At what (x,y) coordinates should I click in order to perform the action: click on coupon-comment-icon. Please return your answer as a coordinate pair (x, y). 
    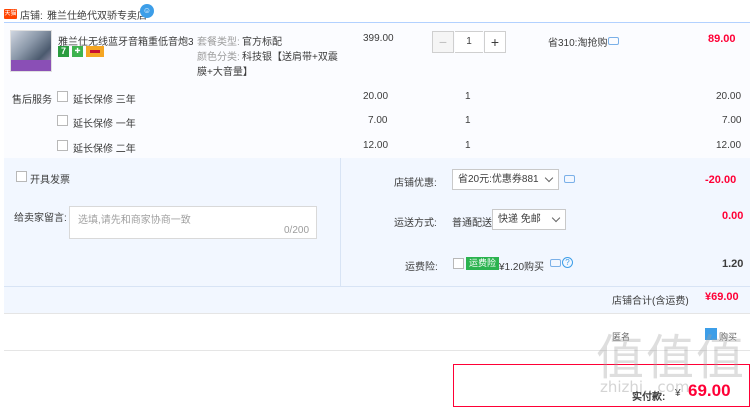
    Looking at the image, I should click on (569, 179).